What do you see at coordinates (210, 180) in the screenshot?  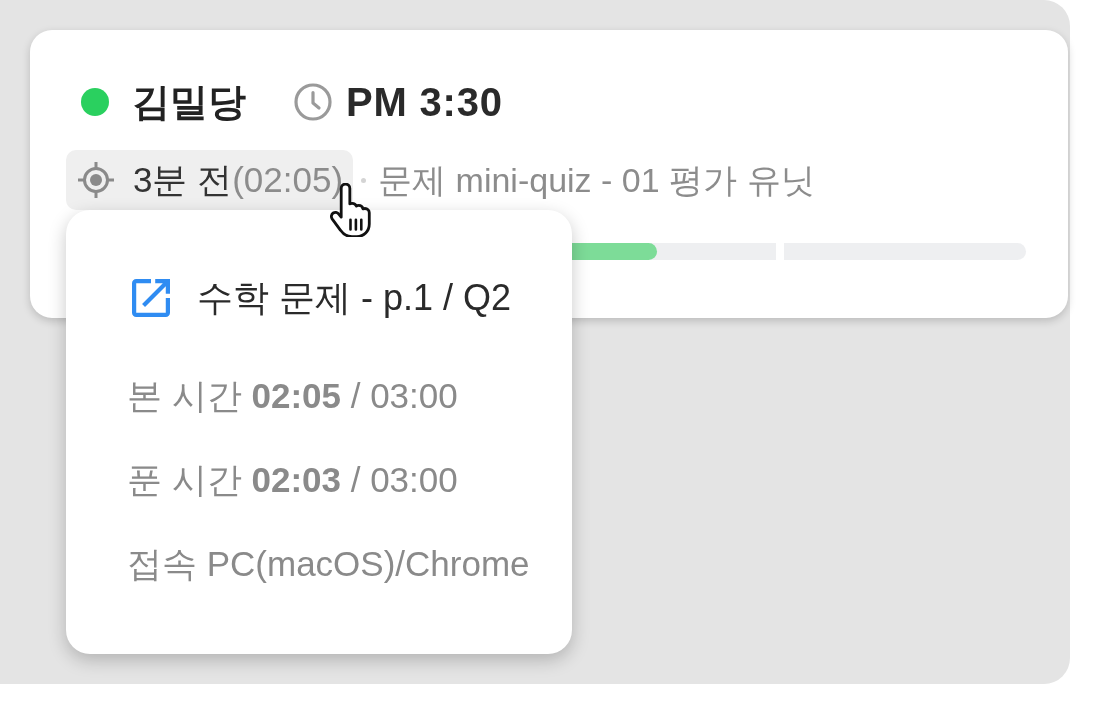 I see `activity-chip: 3분 전(02:05)` at bounding box center [210, 180].